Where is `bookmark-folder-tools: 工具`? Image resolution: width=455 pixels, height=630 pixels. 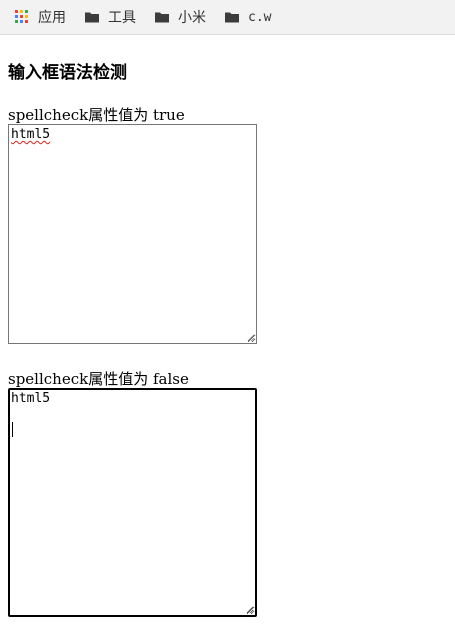 bookmark-folder-tools: 工具 is located at coordinates (110, 17).